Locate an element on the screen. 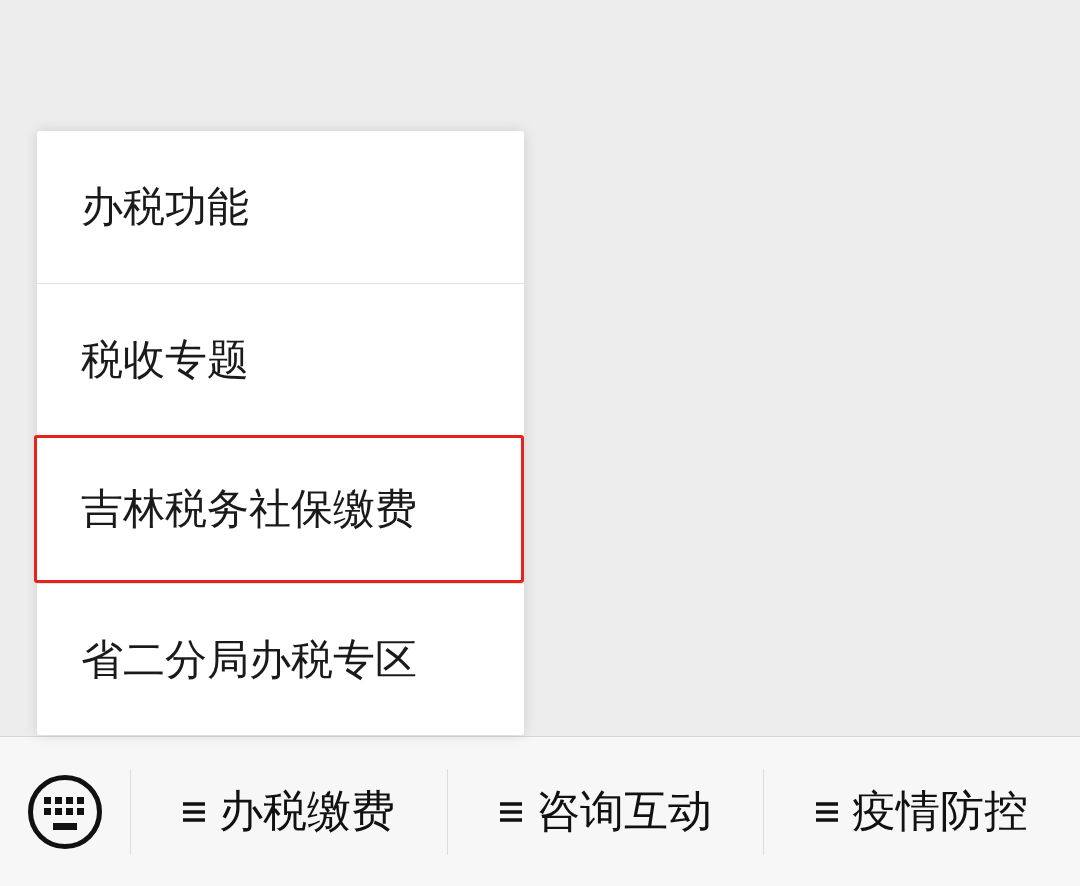 Image resolution: width=1080 pixels, height=886 pixels. menu-tab: 办税缴费 is located at coordinates (289, 811).